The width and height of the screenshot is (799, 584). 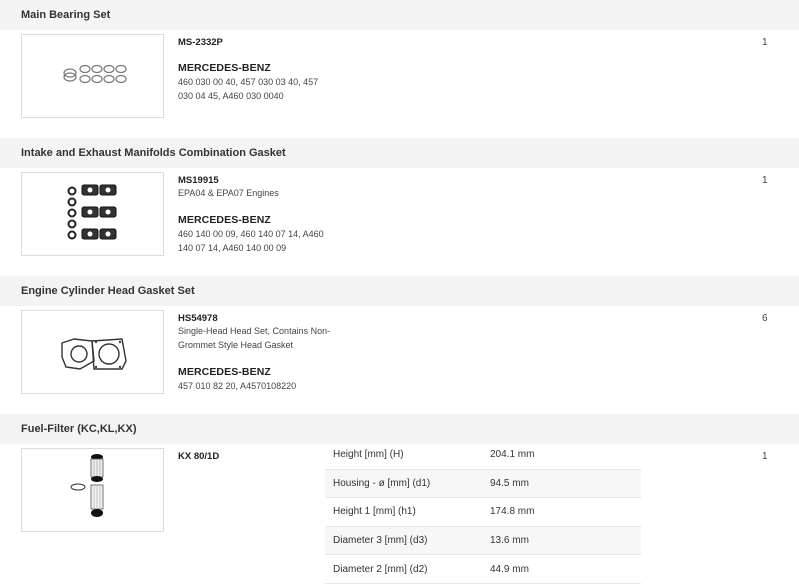 What do you see at coordinates (403, 541) in the screenshot?
I see `spec-label: Diameter 3 [mm] (d3)` at bounding box center [403, 541].